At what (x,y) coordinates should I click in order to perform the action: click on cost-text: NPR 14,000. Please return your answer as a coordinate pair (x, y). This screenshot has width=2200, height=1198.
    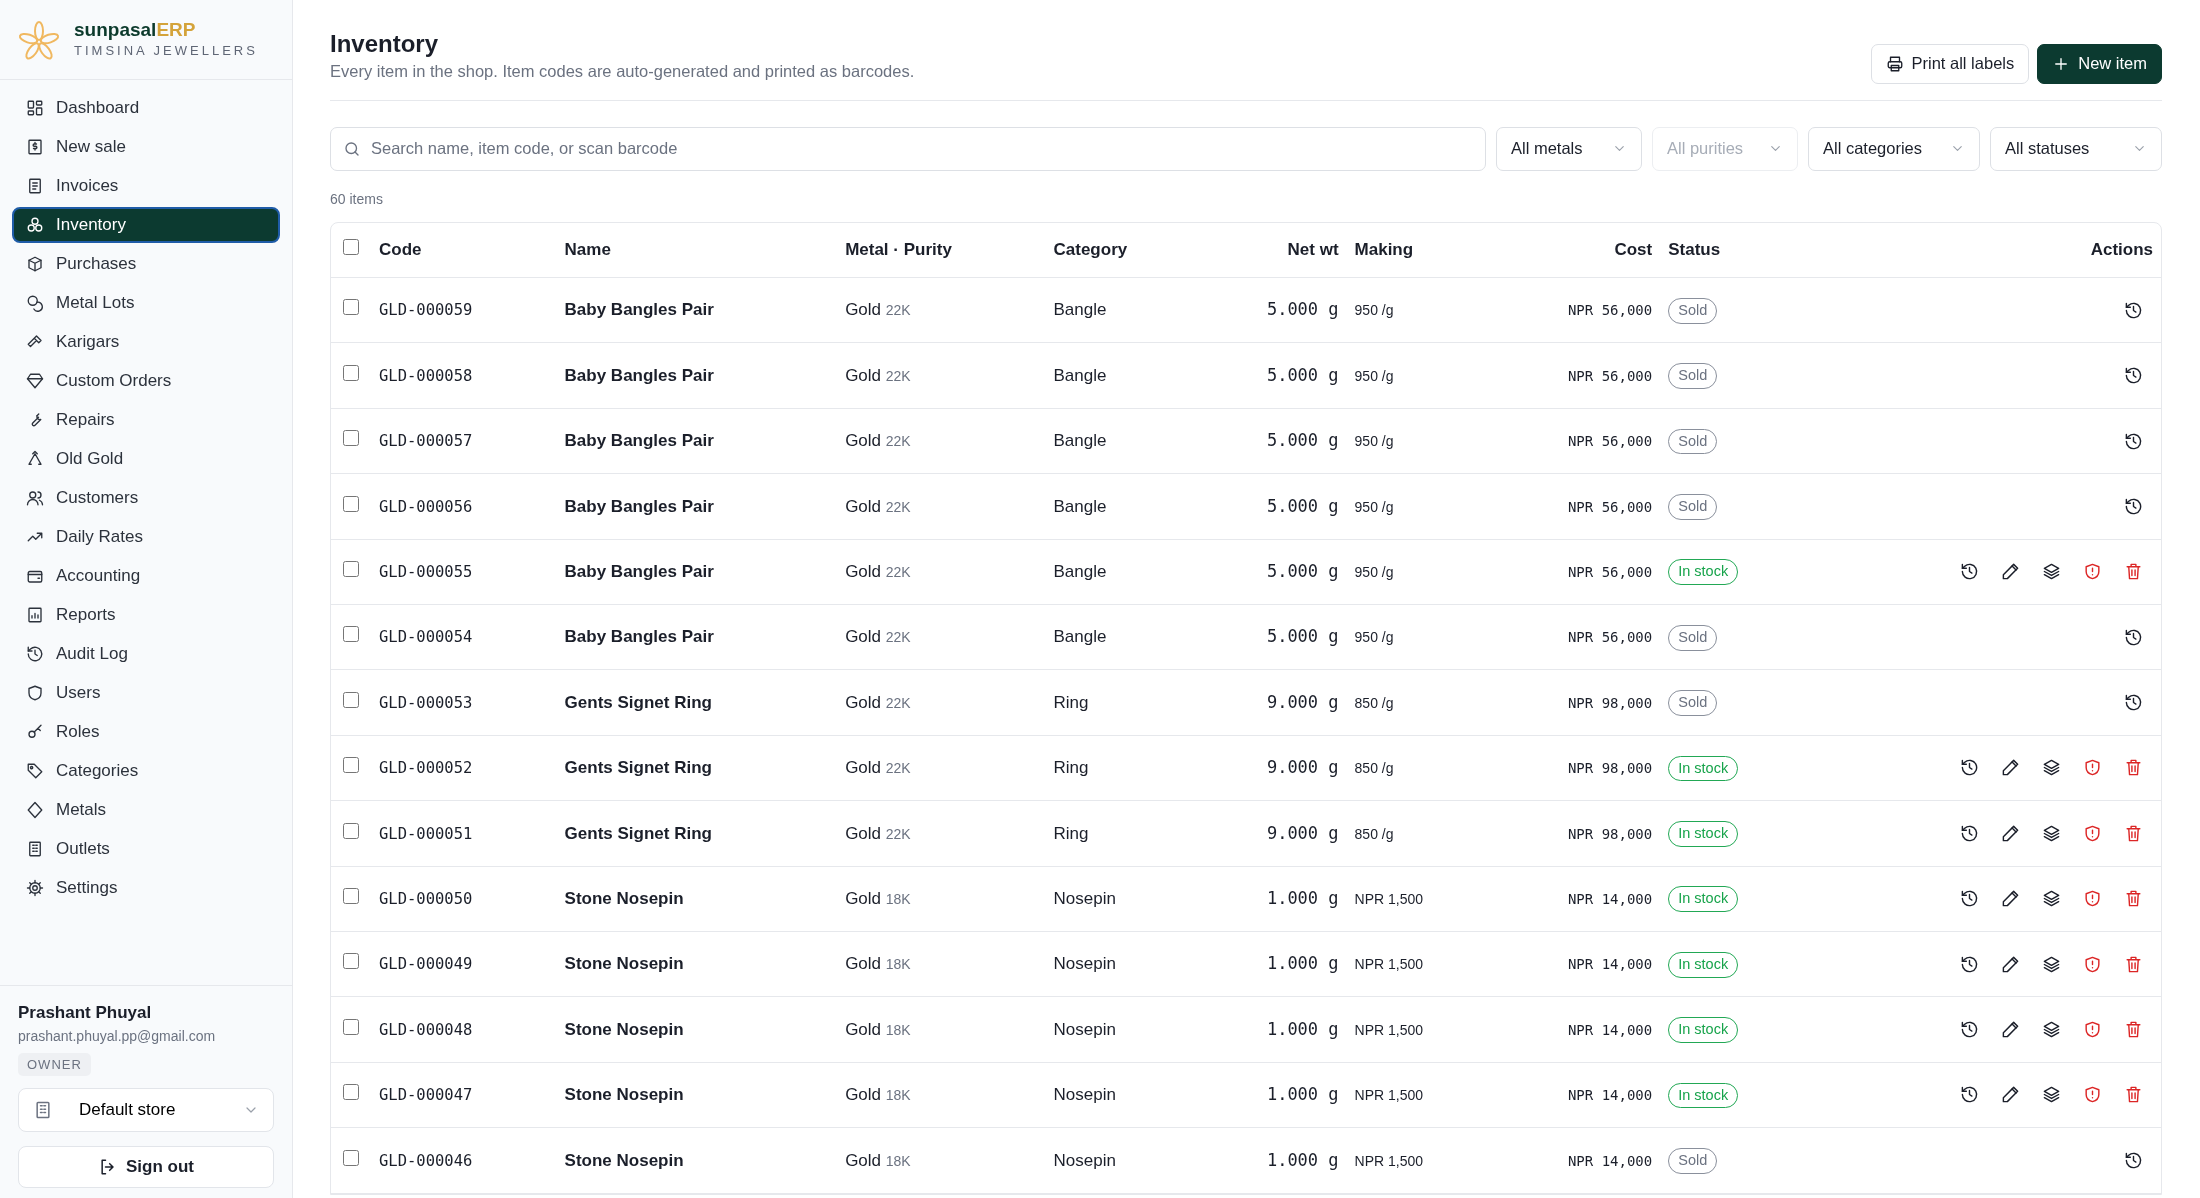
    Looking at the image, I should click on (1610, 1029).